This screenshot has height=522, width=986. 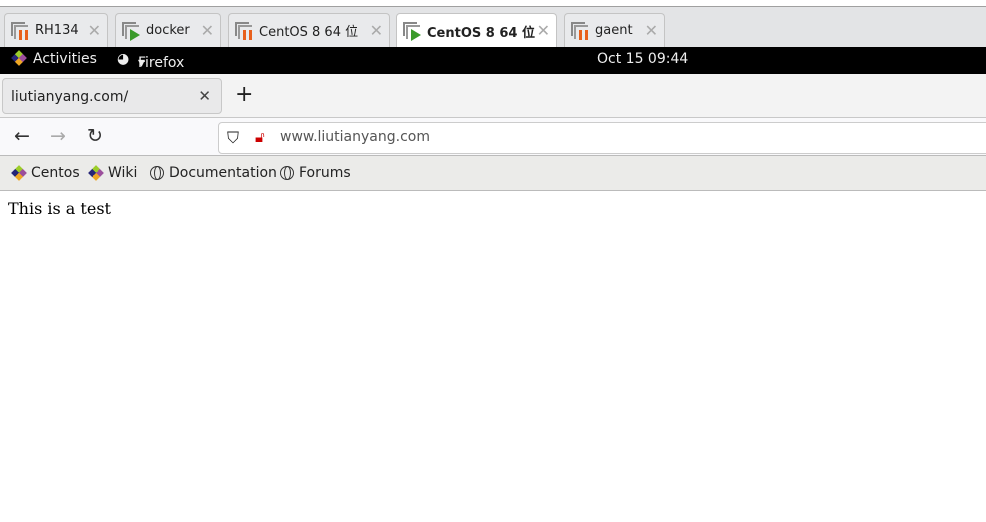 I want to click on browser-tab-strip: liutianyang.com/ ✕ +, so click(x=493, y=96).